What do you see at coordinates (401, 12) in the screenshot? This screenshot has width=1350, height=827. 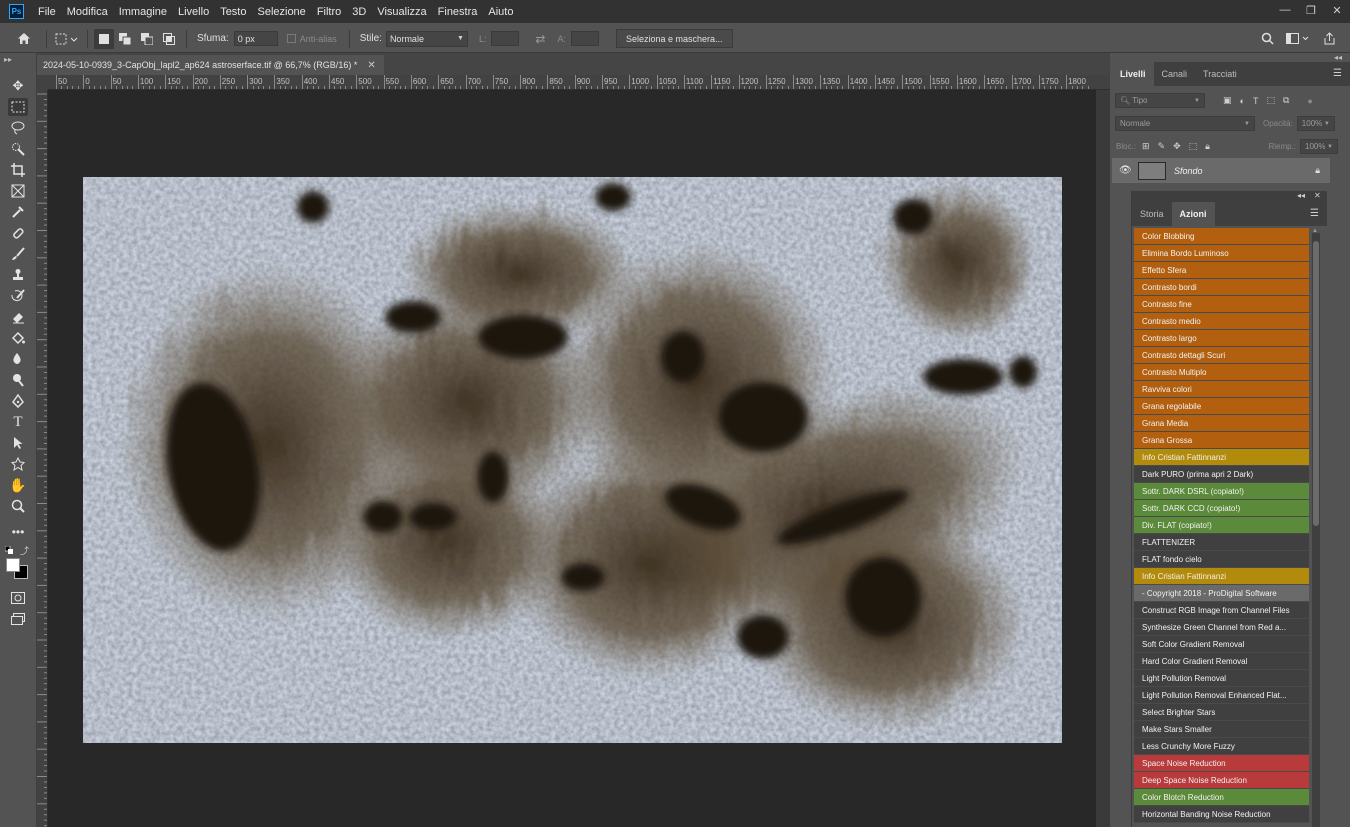 I see `menu-visualizza: Visualizza` at bounding box center [401, 12].